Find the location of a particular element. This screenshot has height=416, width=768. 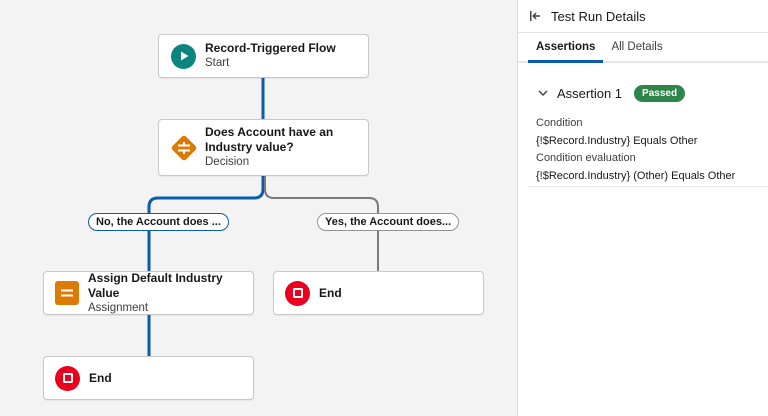

assertion-header: Assertion 1 Passed is located at coordinates (643, 84).